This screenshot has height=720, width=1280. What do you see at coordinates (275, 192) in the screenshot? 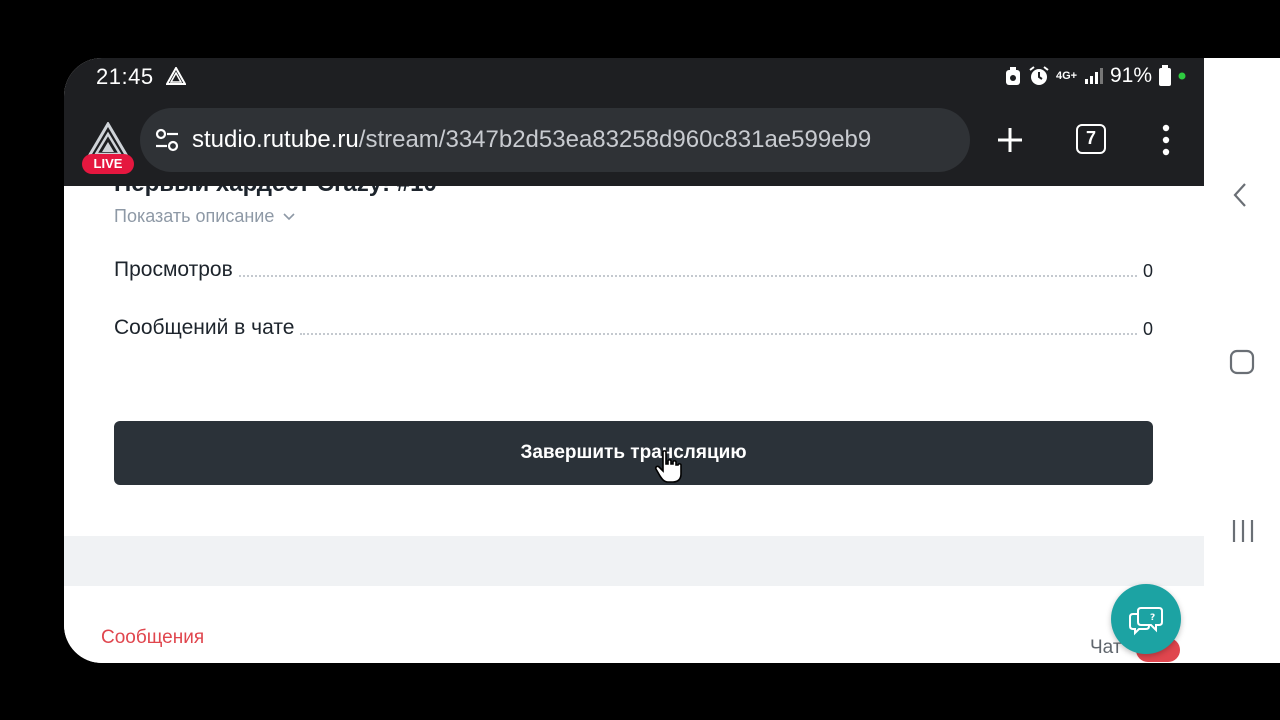
I see `stream-title: Первый хардест Crazy! #10` at bounding box center [275, 192].